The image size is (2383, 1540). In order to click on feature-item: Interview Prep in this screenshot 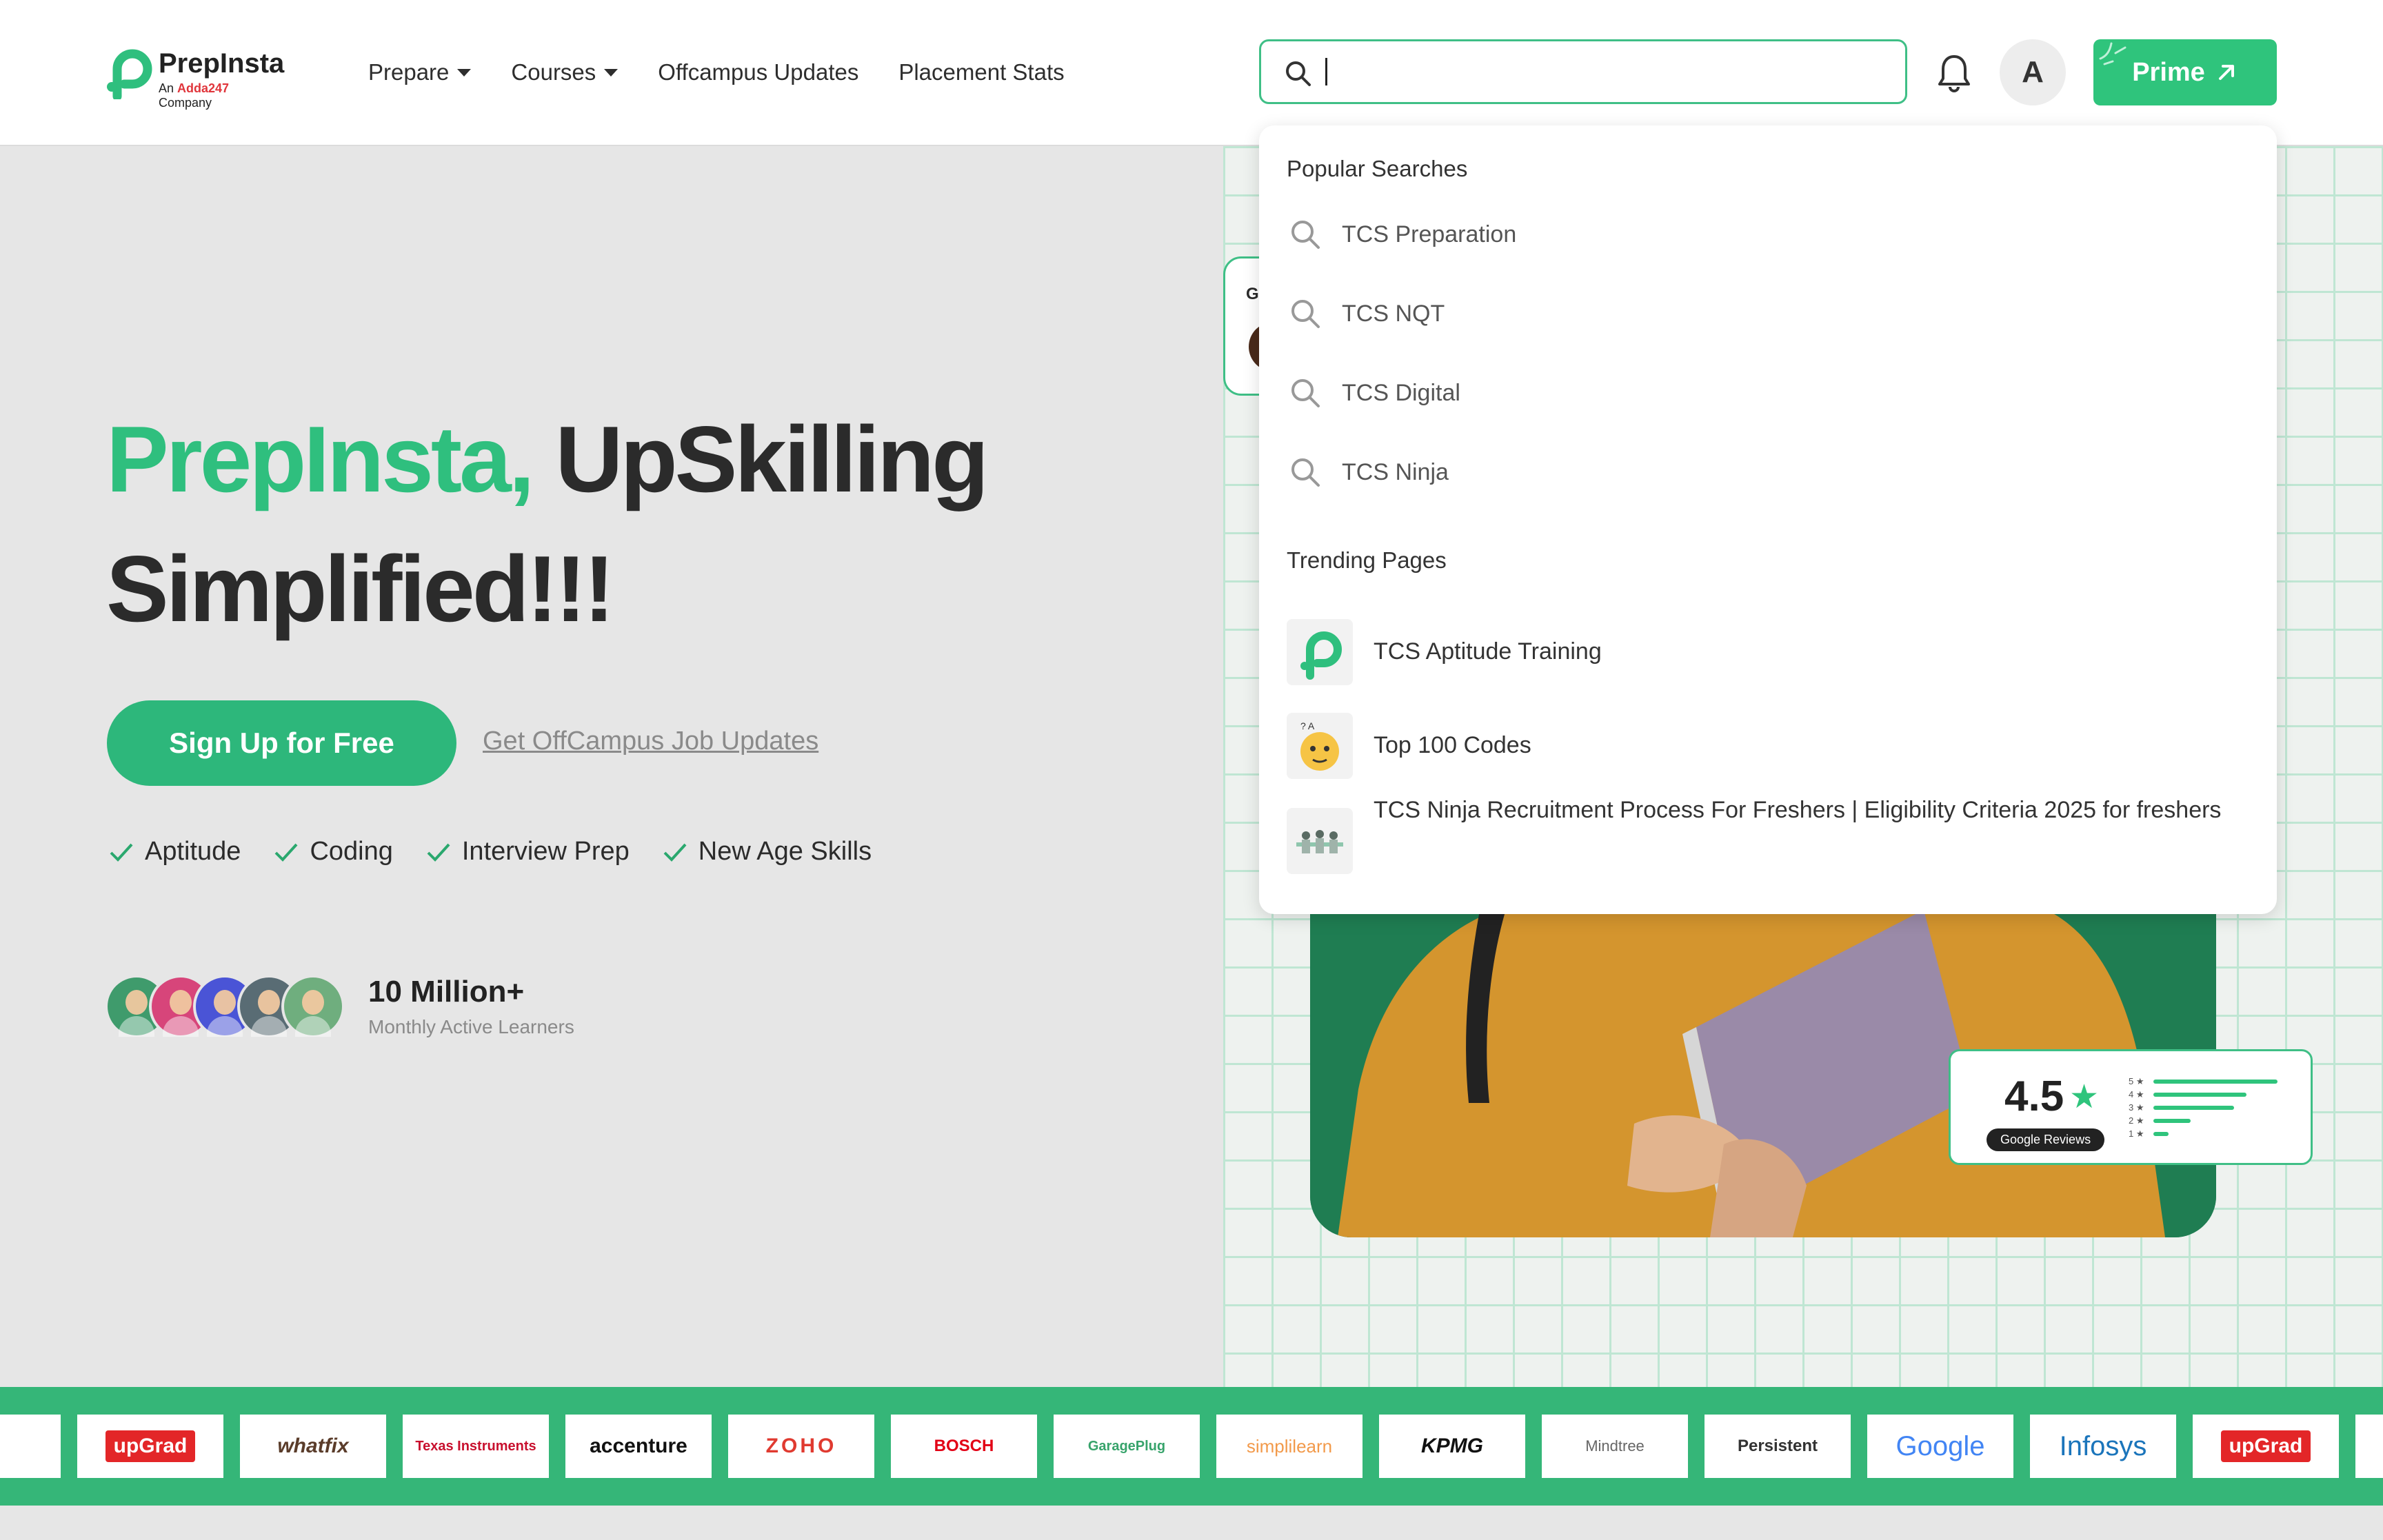, I will do `click(527, 852)`.